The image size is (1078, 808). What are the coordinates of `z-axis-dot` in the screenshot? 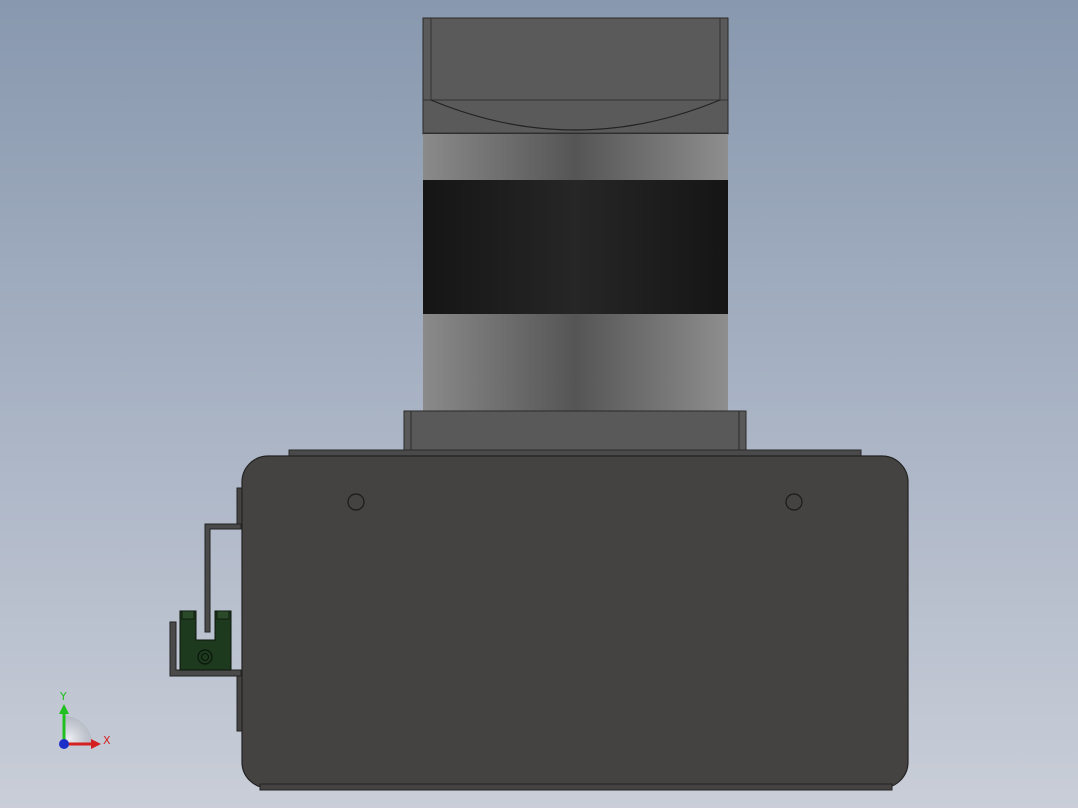 It's located at (64, 744).